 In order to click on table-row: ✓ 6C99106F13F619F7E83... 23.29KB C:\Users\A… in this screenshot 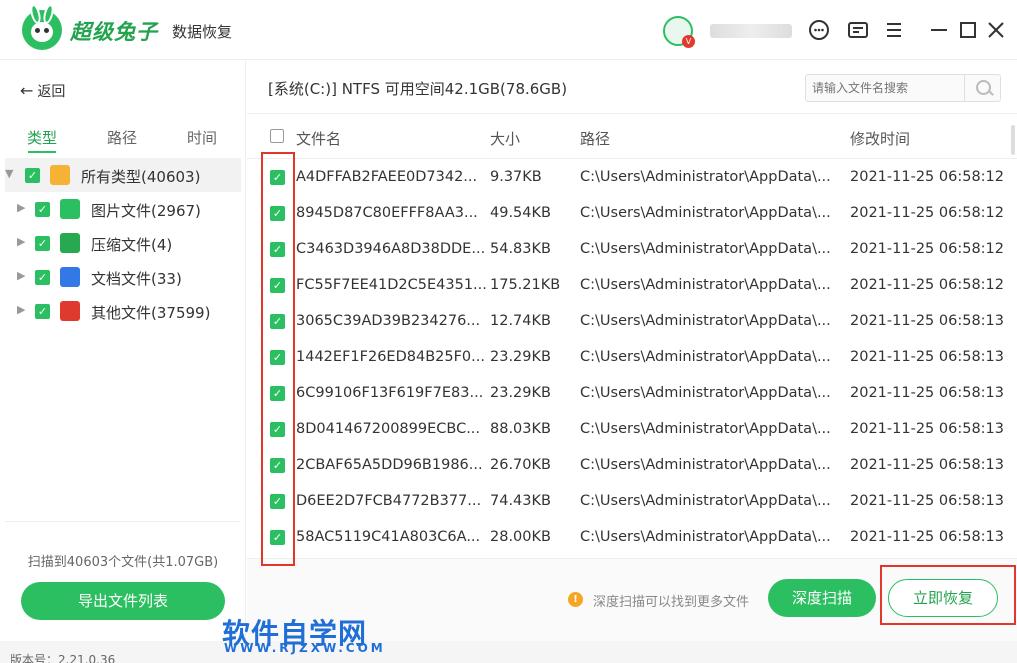, I will do `click(627, 393)`.